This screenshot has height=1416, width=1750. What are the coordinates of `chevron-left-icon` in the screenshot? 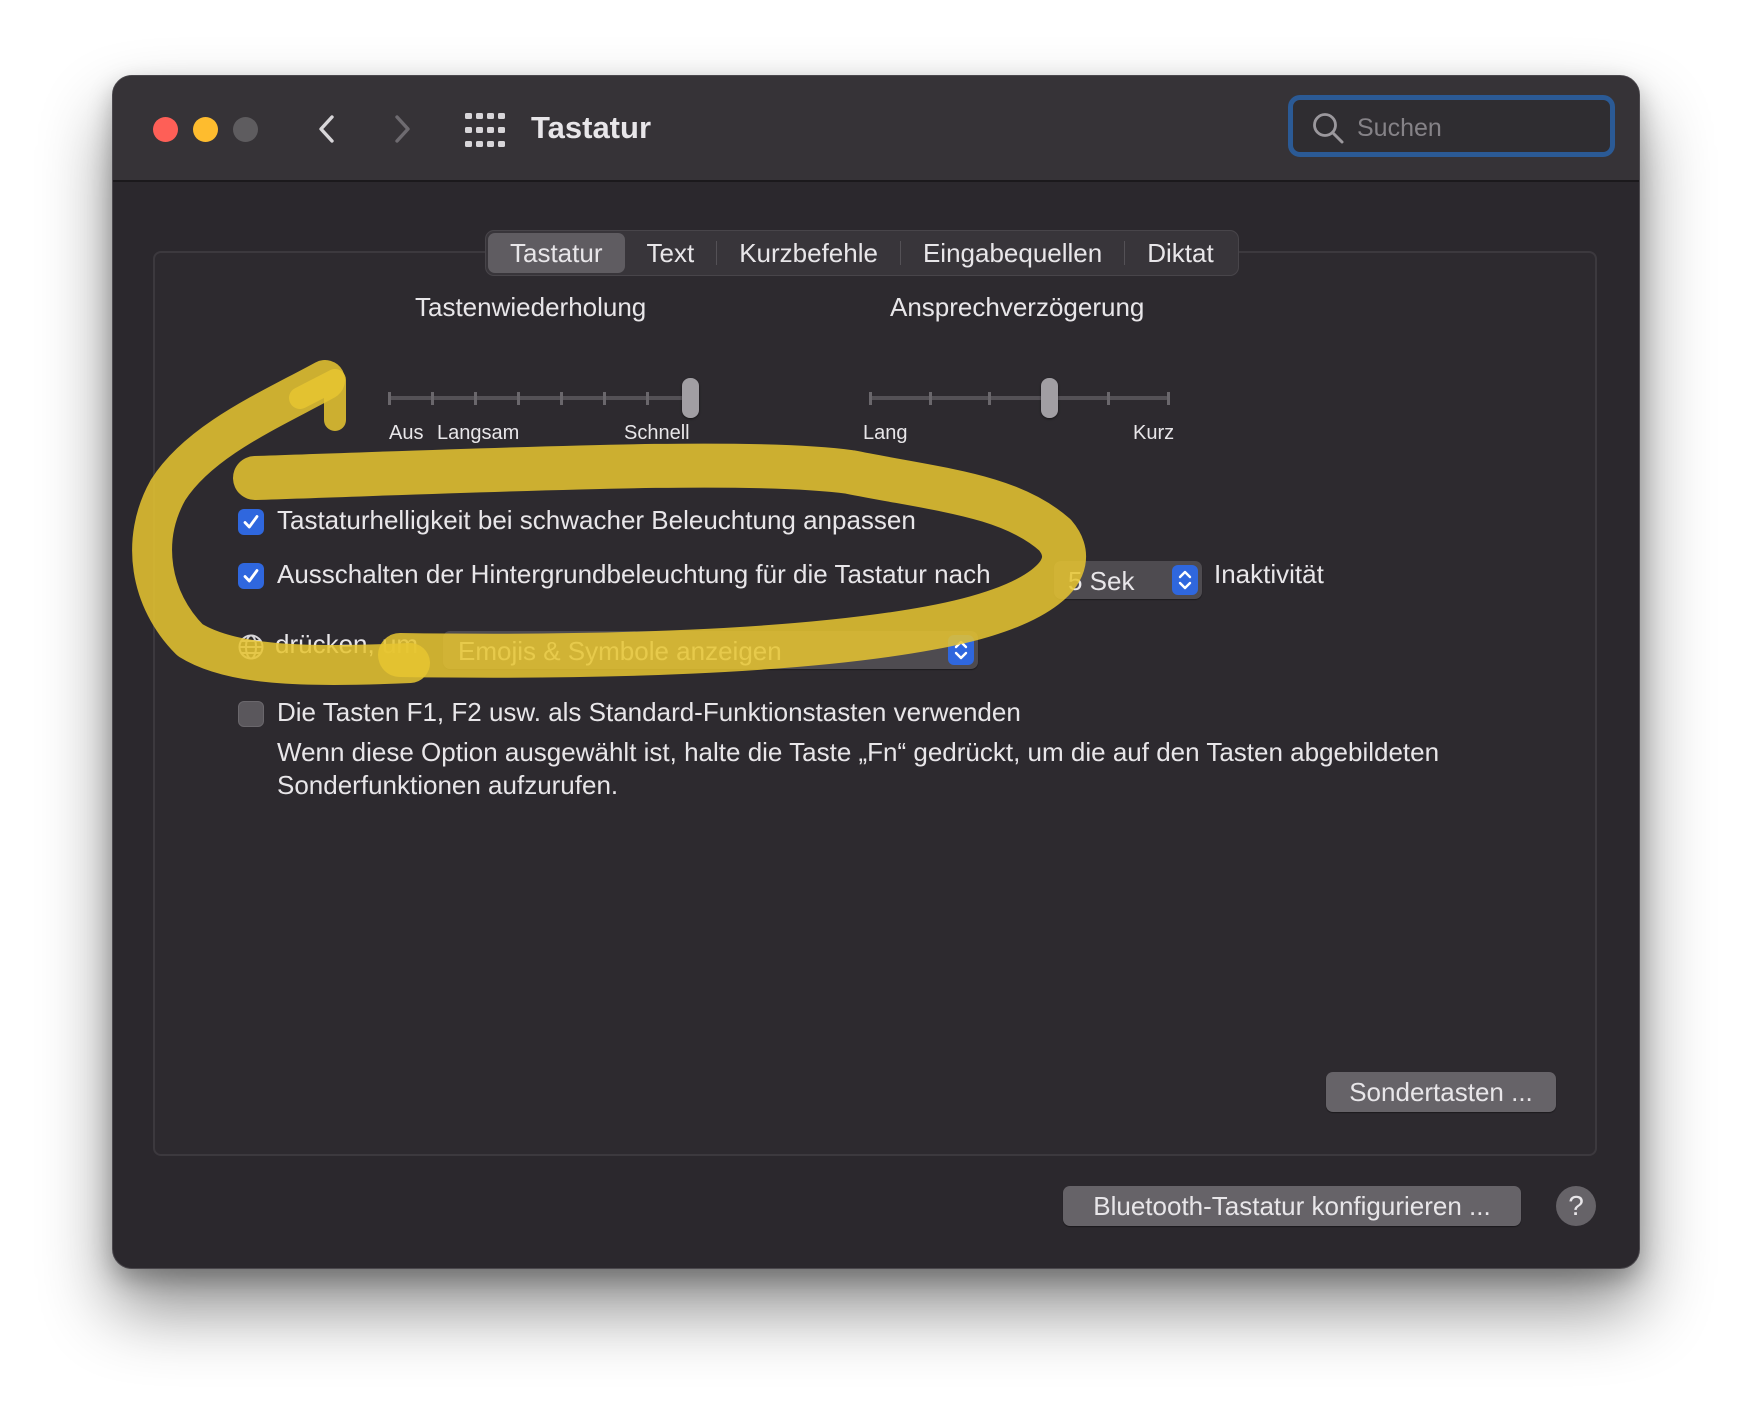 It's located at (326, 129).